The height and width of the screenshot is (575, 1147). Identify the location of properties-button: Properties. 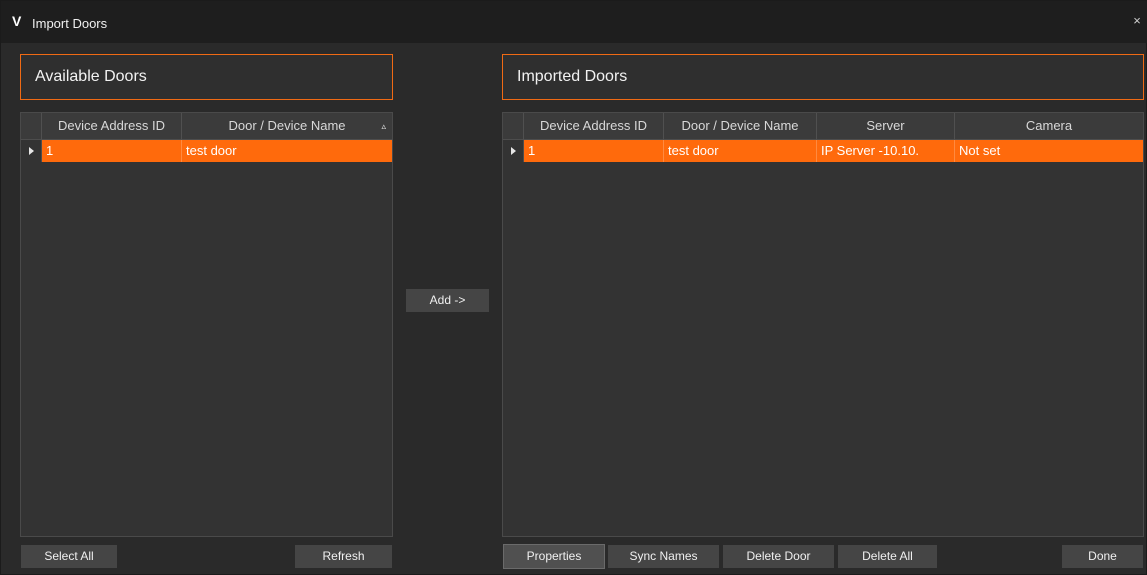
(554, 556).